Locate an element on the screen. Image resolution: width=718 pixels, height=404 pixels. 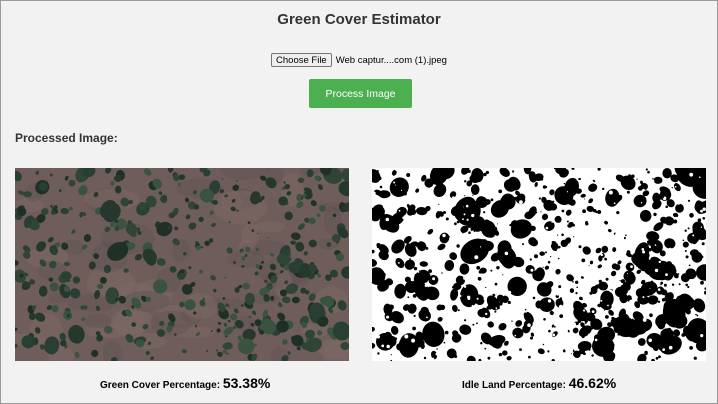
green-cover-stat: Green Cover Percentage: 53.38% is located at coordinates (185, 383).